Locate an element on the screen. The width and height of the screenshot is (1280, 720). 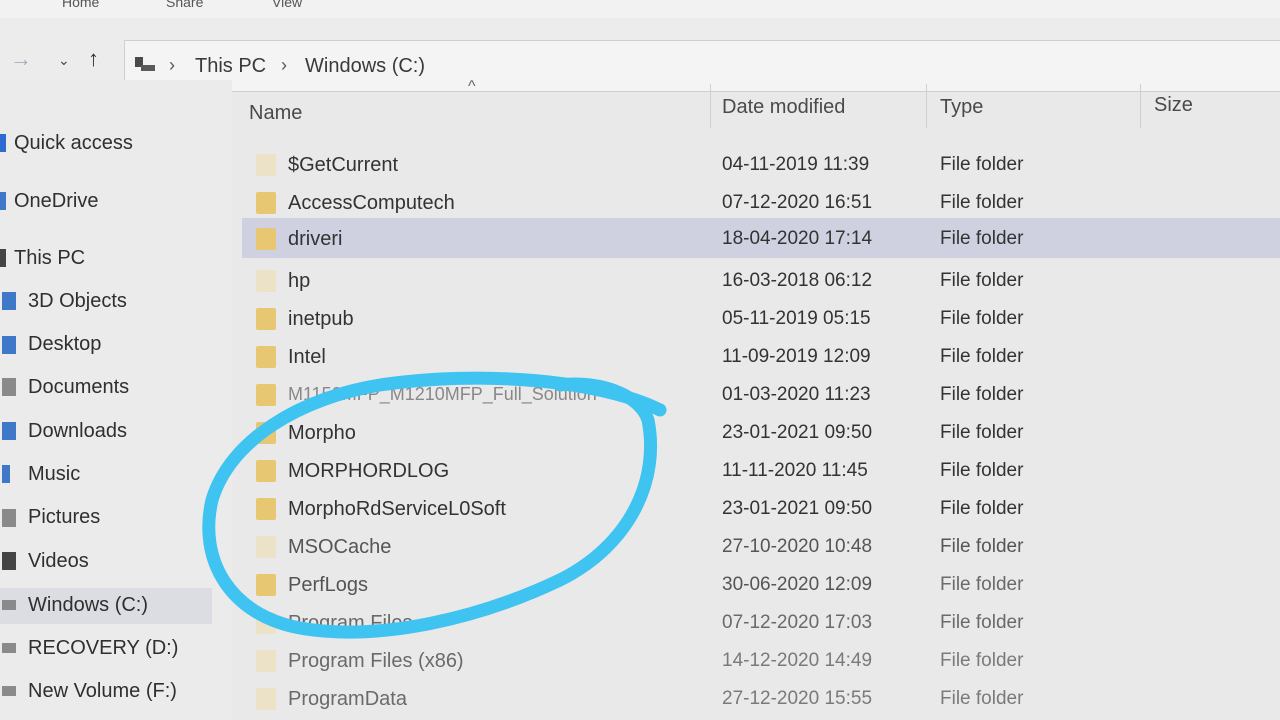
table-row: MORPHORDLOG 11-11-2020 11:45 File folder is located at coordinates (756, 469).